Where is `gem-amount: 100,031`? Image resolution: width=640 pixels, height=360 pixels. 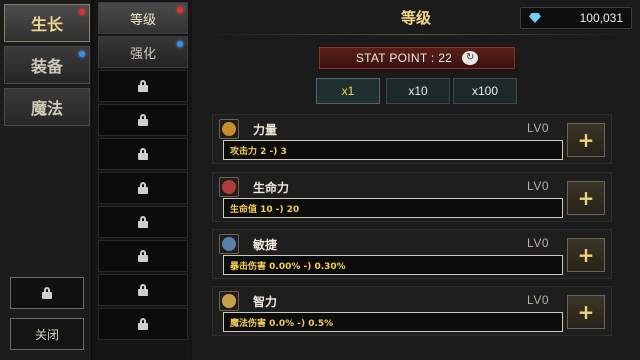 gem-amount: 100,031 is located at coordinates (601, 18).